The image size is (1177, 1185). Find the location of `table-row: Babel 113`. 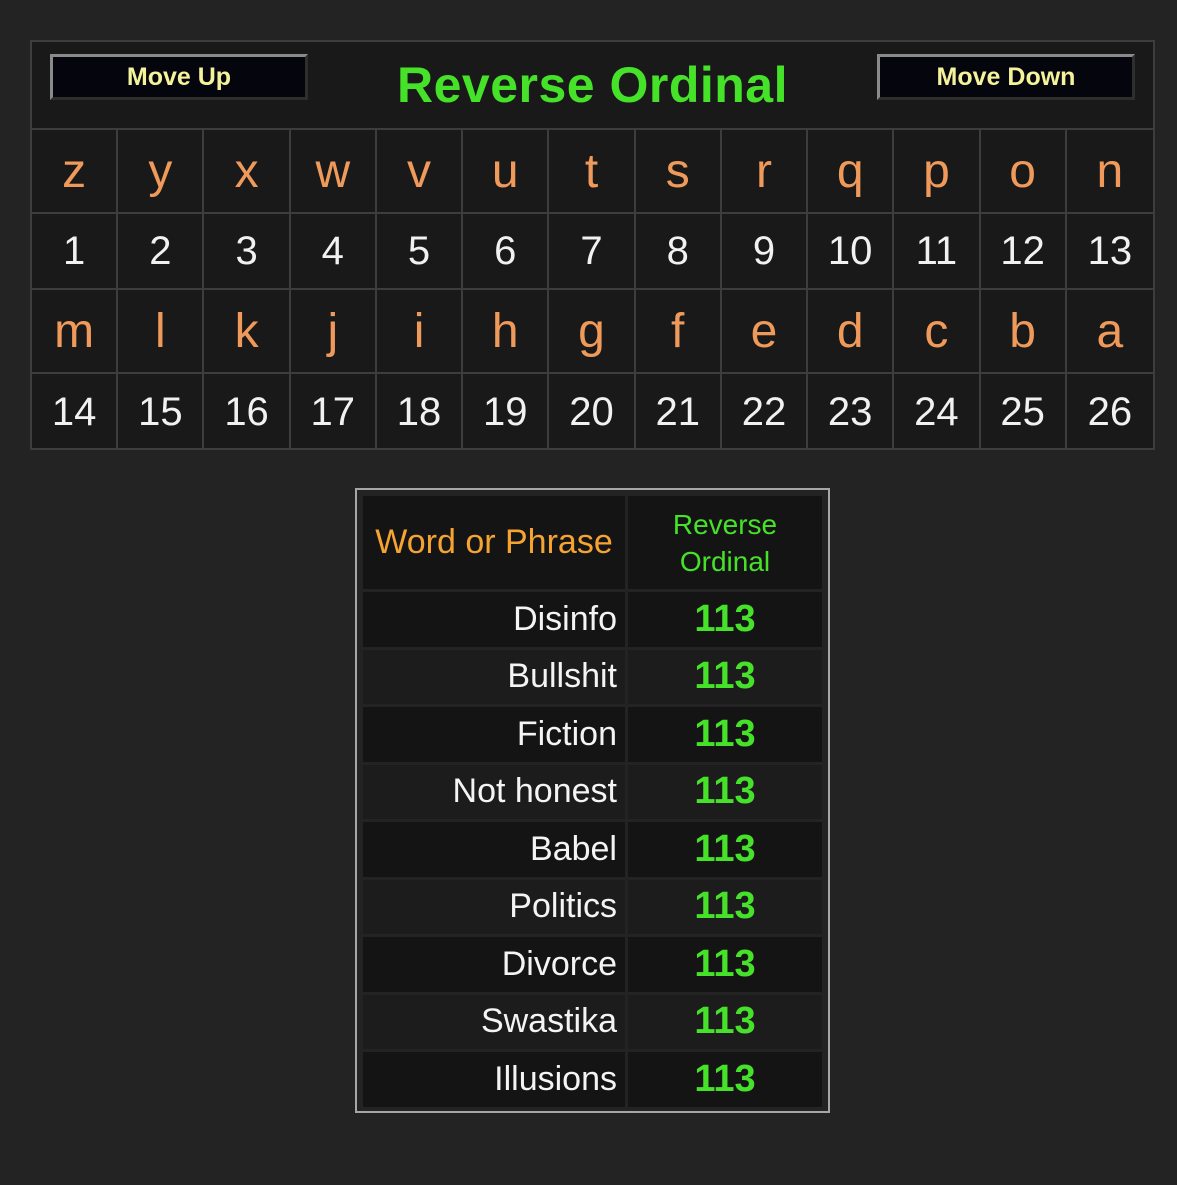

table-row: Babel 113 is located at coordinates (592, 849).